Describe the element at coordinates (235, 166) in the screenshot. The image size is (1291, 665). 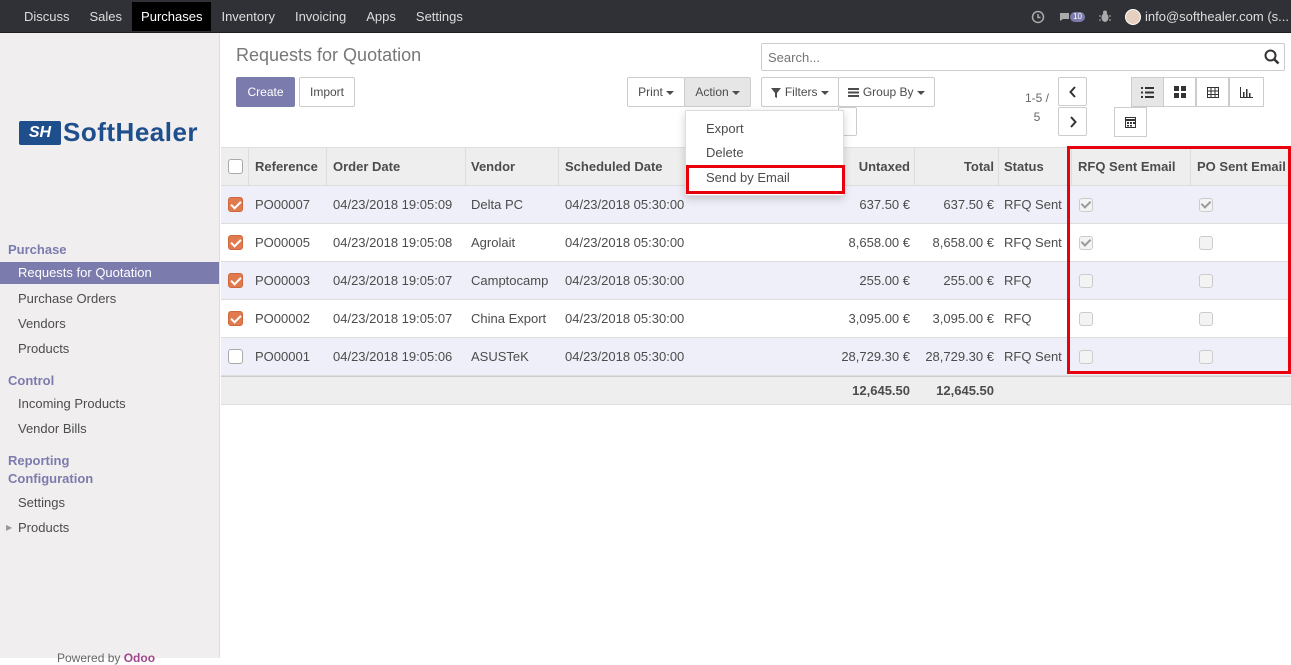
I see `select-all-checkbox` at that location.